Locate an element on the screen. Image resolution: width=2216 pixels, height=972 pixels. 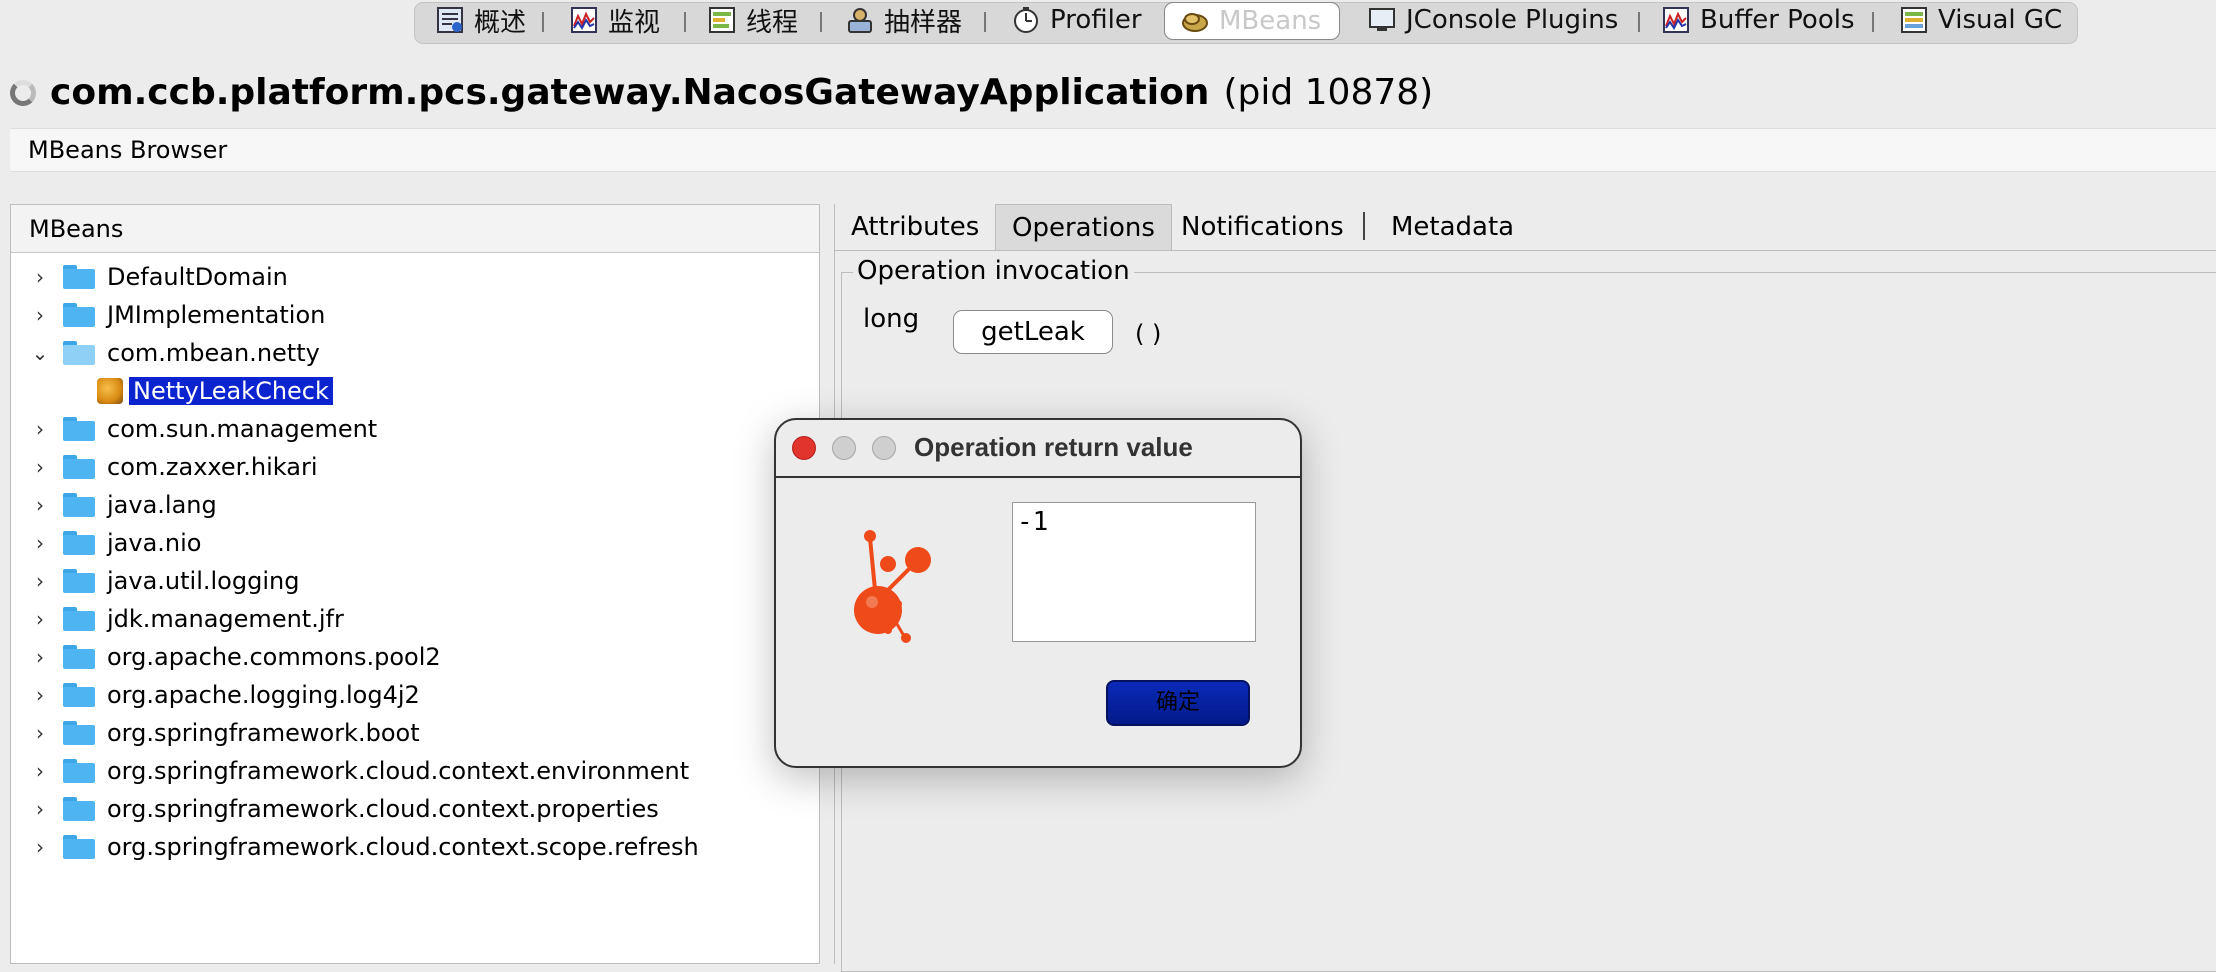
tree-item: › java.nio is located at coordinates (106, 543).